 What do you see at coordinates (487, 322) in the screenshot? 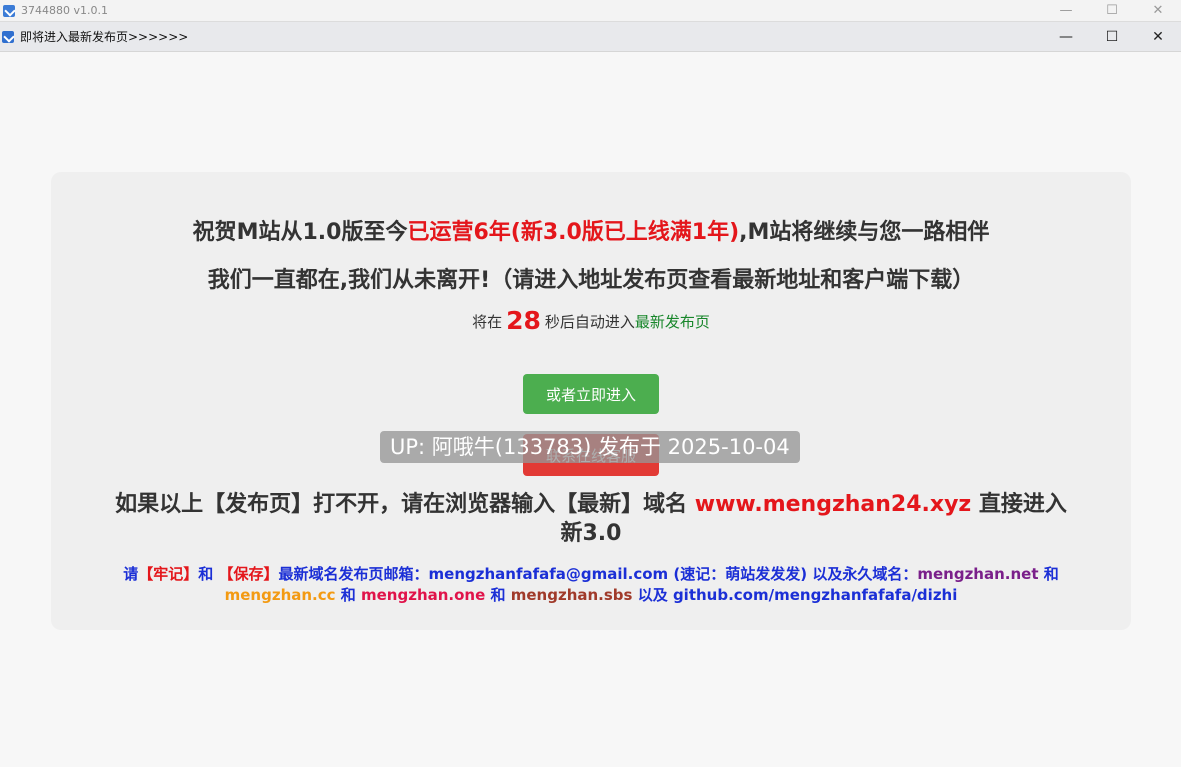
I see `countdown-prefix: 将在` at bounding box center [487, 322].